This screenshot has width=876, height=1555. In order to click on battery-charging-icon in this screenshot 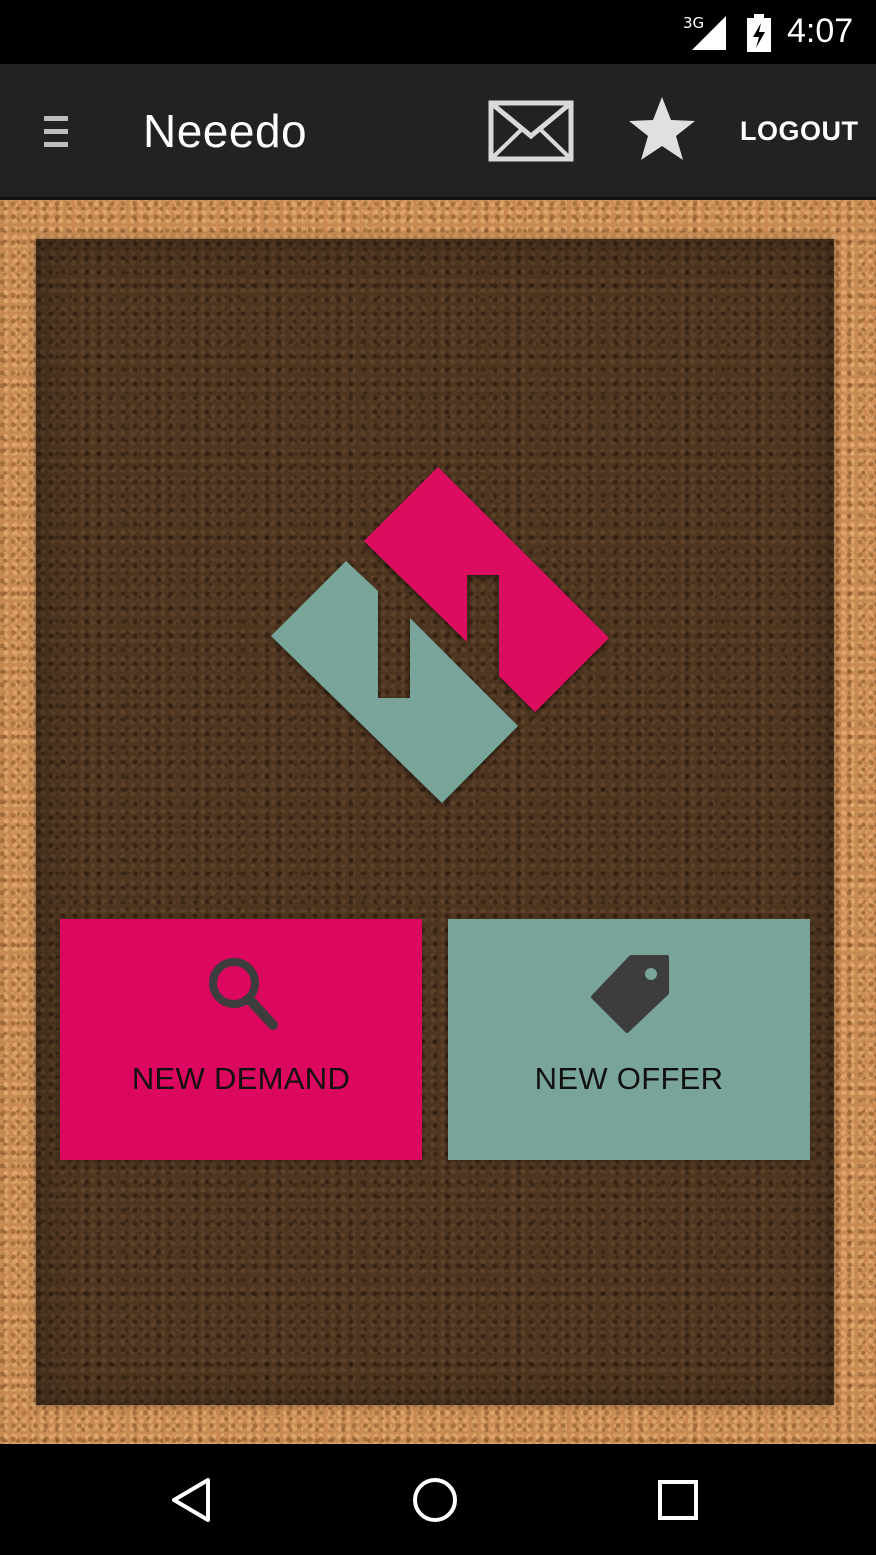, I will do `click(759, 33)`.